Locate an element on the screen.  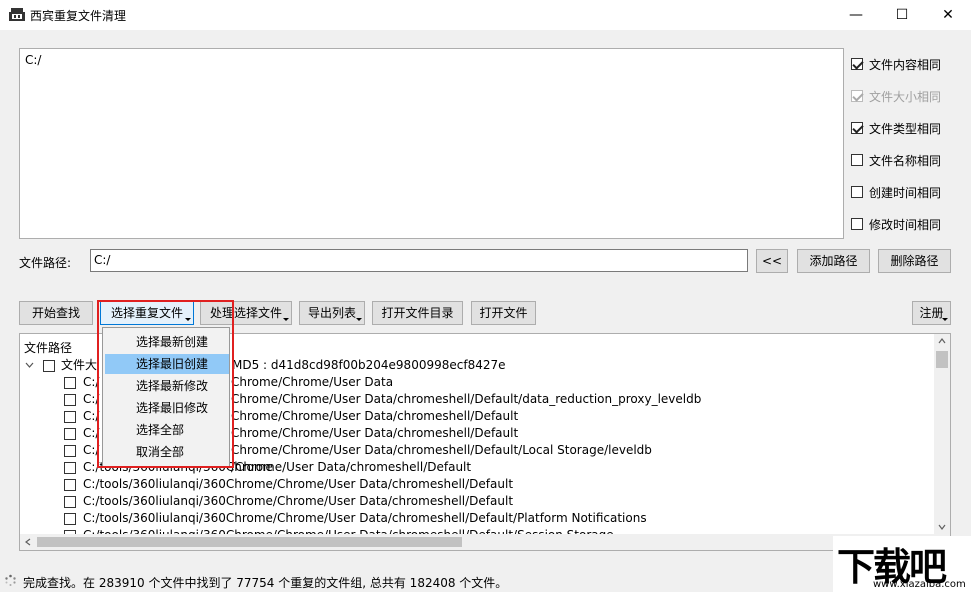
path-list-item: C:/ is located at coordinates (33, 60).